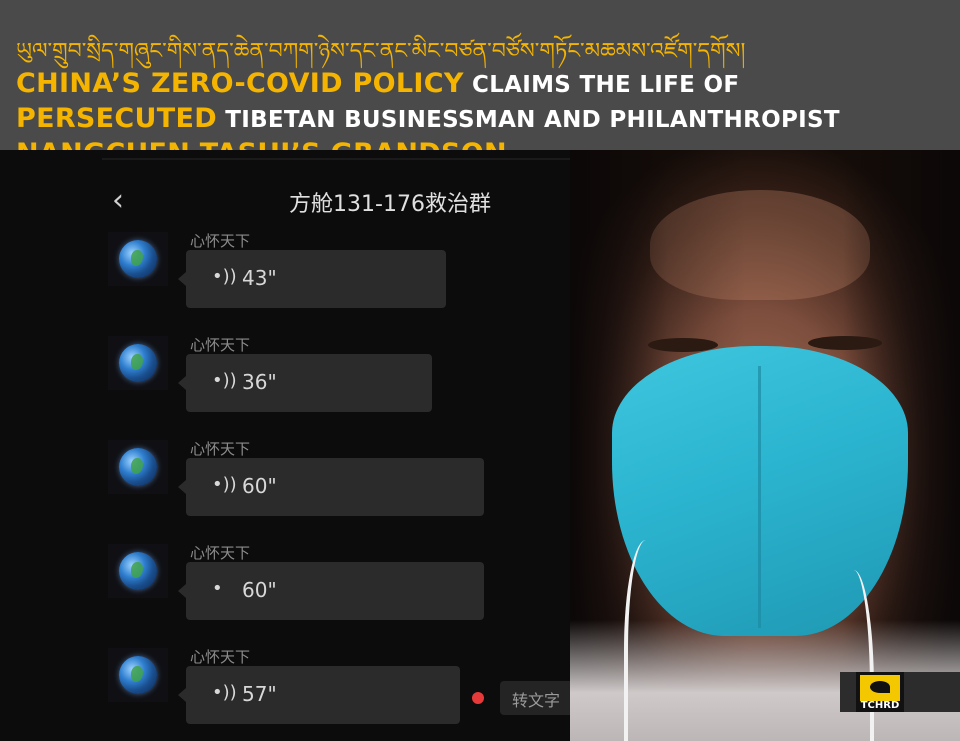 Image resolution: width=960 pixels, height=741 pixels. I want to click on chat-message: 心怀天下 •)) 60", so click(318, 485).